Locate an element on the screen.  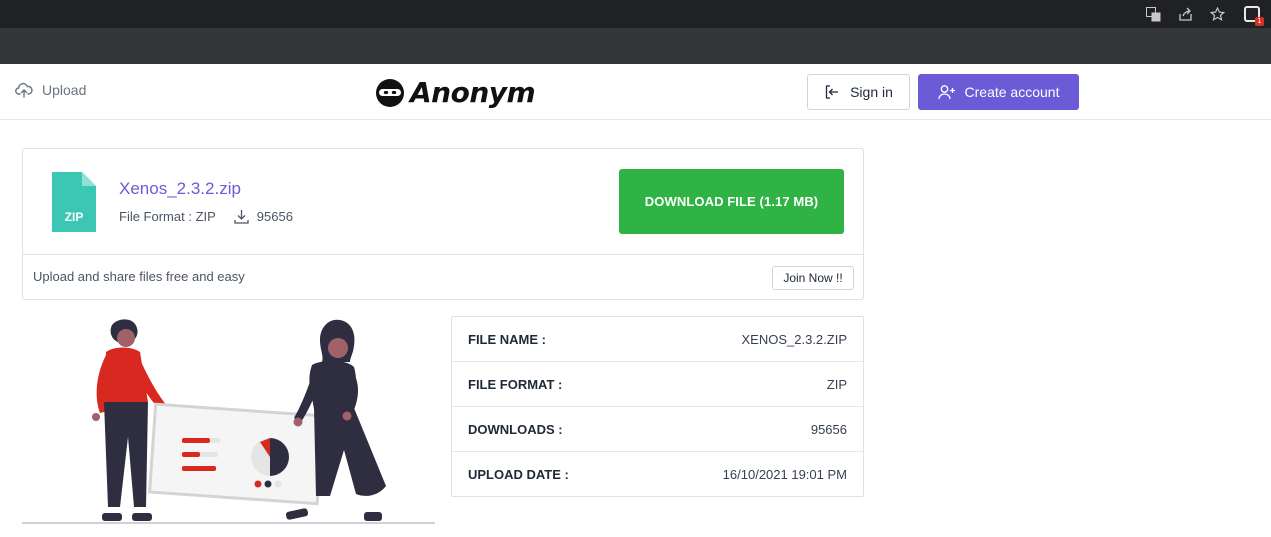
upload-label: Upload is located at coordinates (64, 90).